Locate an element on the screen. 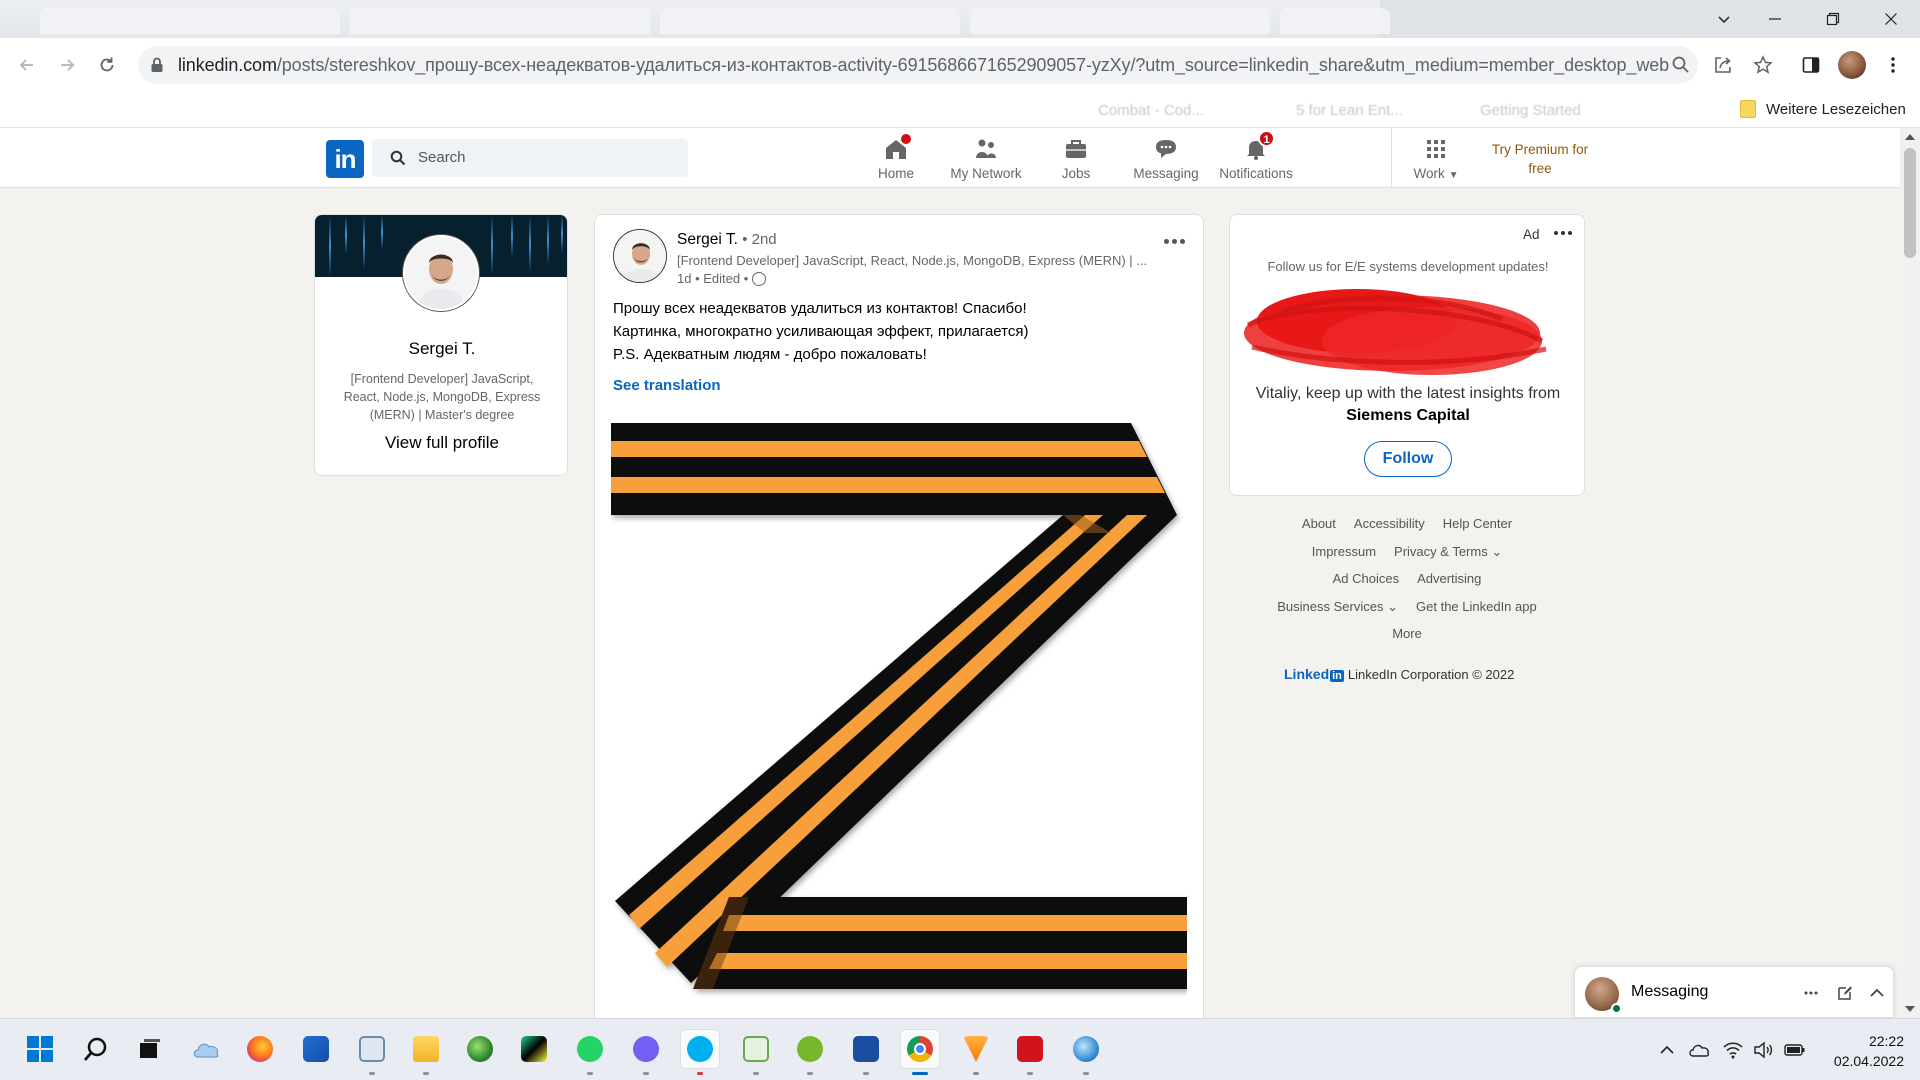  vivaldi-app-icon is located at coordinates (976, 1052).